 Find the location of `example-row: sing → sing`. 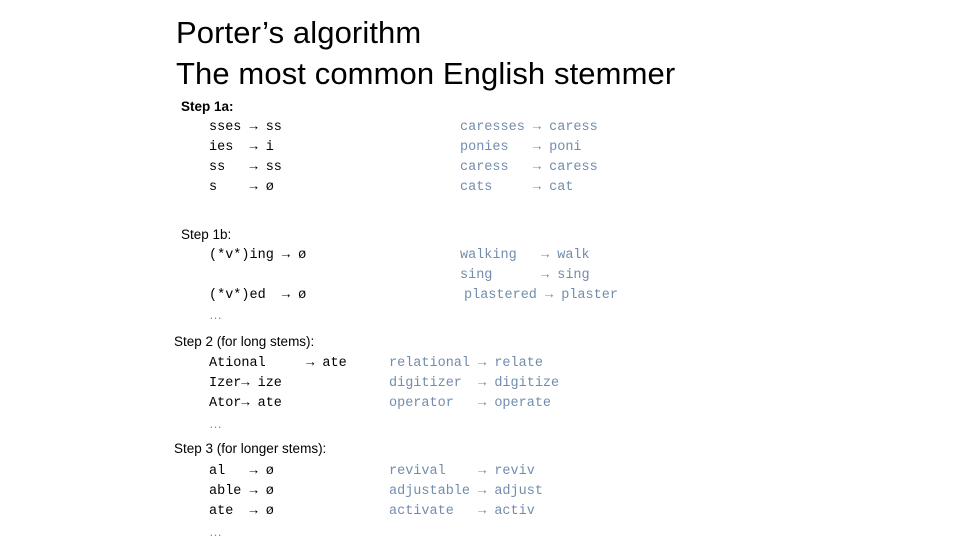

example-row: sing → sing is located at coordinates (525, 275).